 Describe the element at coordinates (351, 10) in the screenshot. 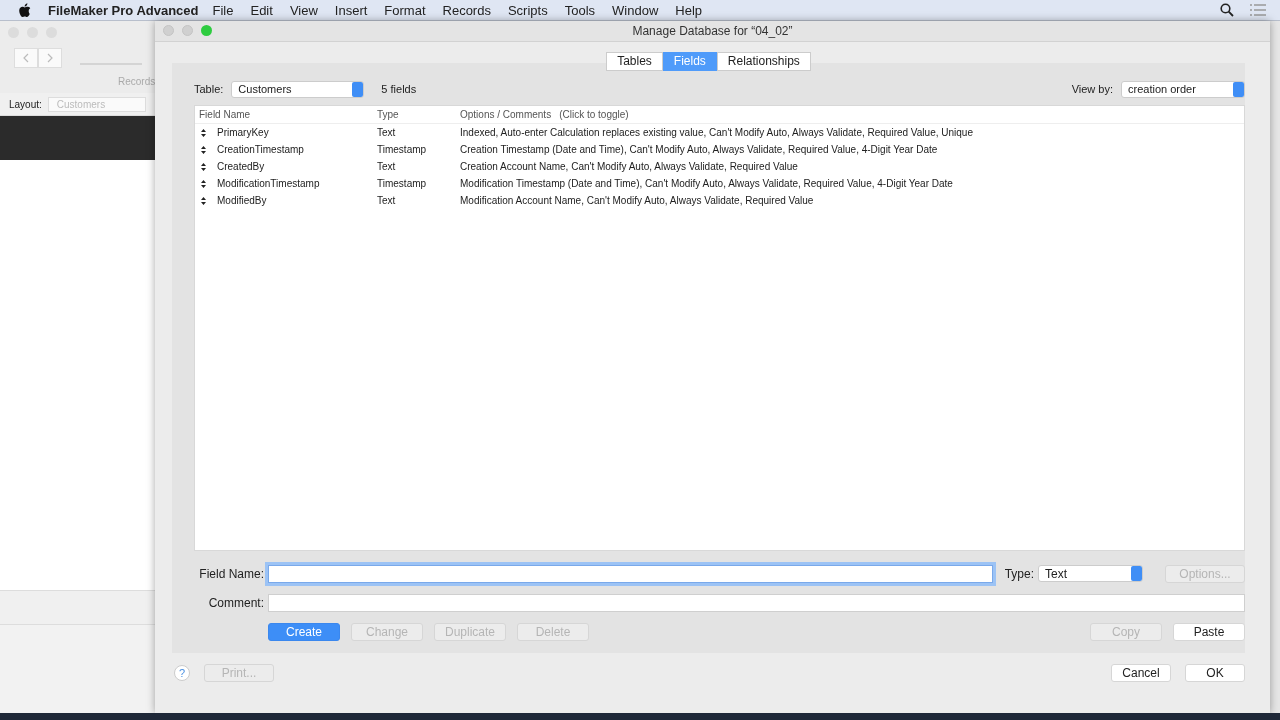

I see `menu-item: Insert` at that location.